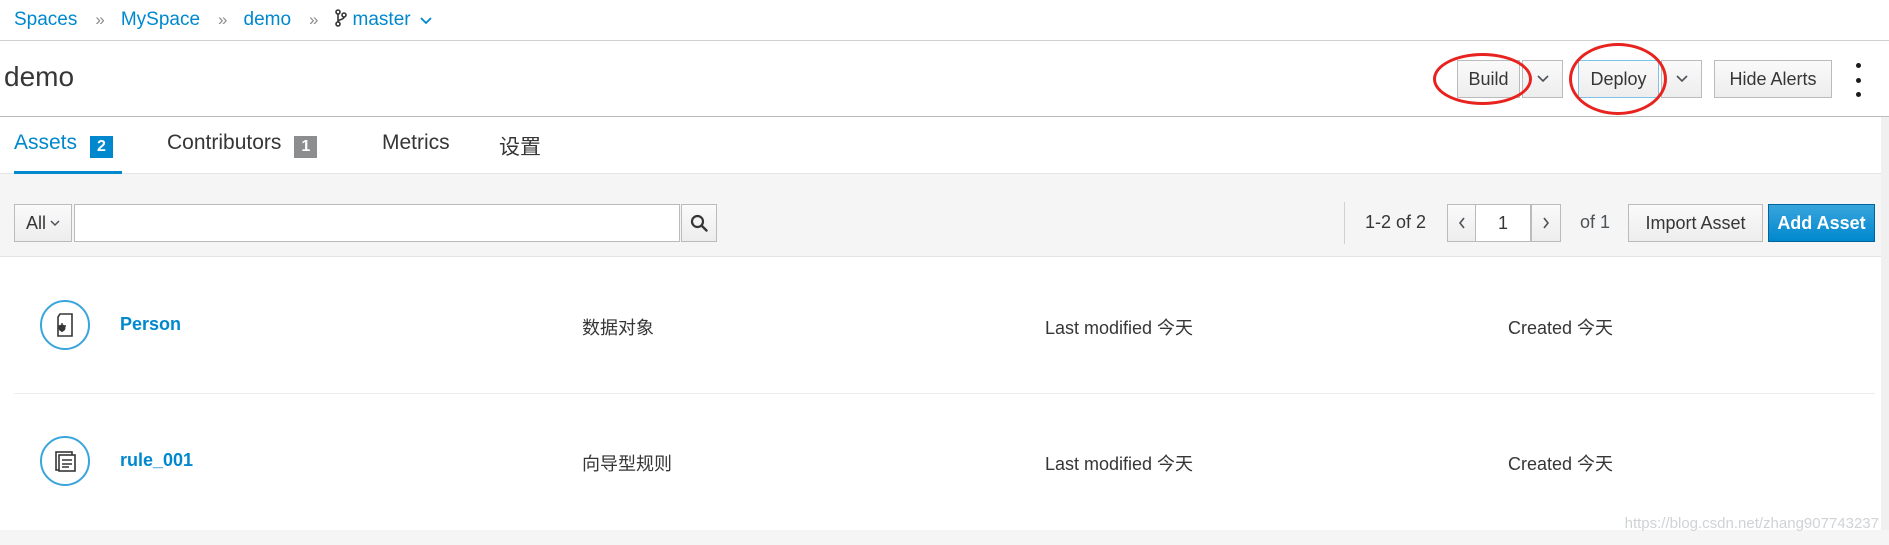 Image resolution: width=1889 pixels, height=545 pixels. Describe the element at coordinates (1751, 523) in the screenshot. I see `watermark: https://blog.csdn.net/zhang907743237` at that location.